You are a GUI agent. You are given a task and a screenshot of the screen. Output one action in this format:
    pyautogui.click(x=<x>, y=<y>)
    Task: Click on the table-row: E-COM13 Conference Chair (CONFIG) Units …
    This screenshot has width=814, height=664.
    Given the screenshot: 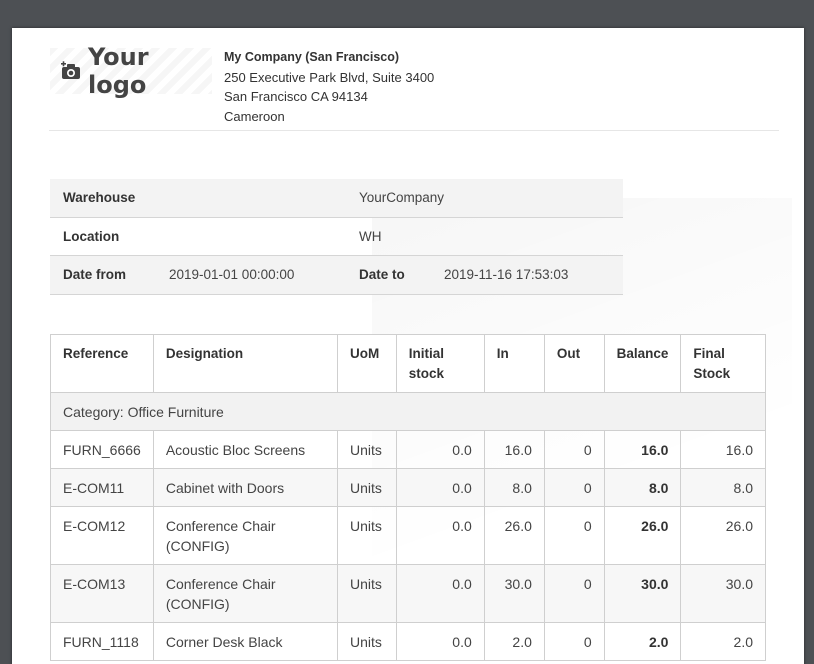 What is the action you would take?
    pyautogui.click(x=408, y=593)
    